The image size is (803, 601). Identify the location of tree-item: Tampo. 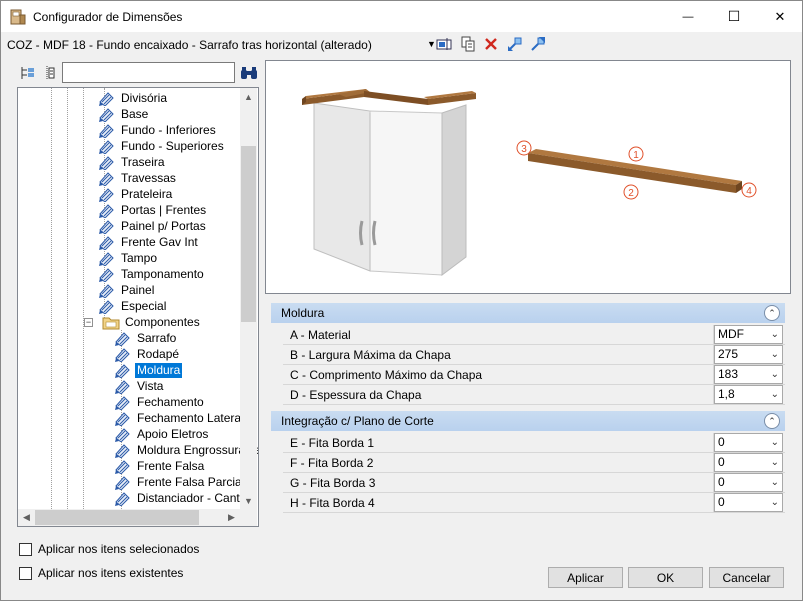
(128, 258).